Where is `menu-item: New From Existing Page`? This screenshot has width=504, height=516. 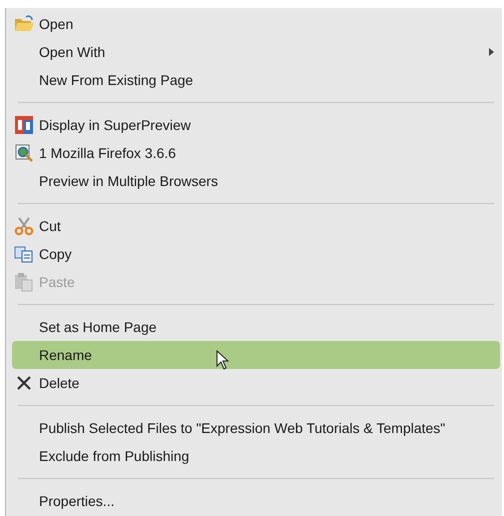
menu-item: New From Existing Page is located at coordinates (256, 80).